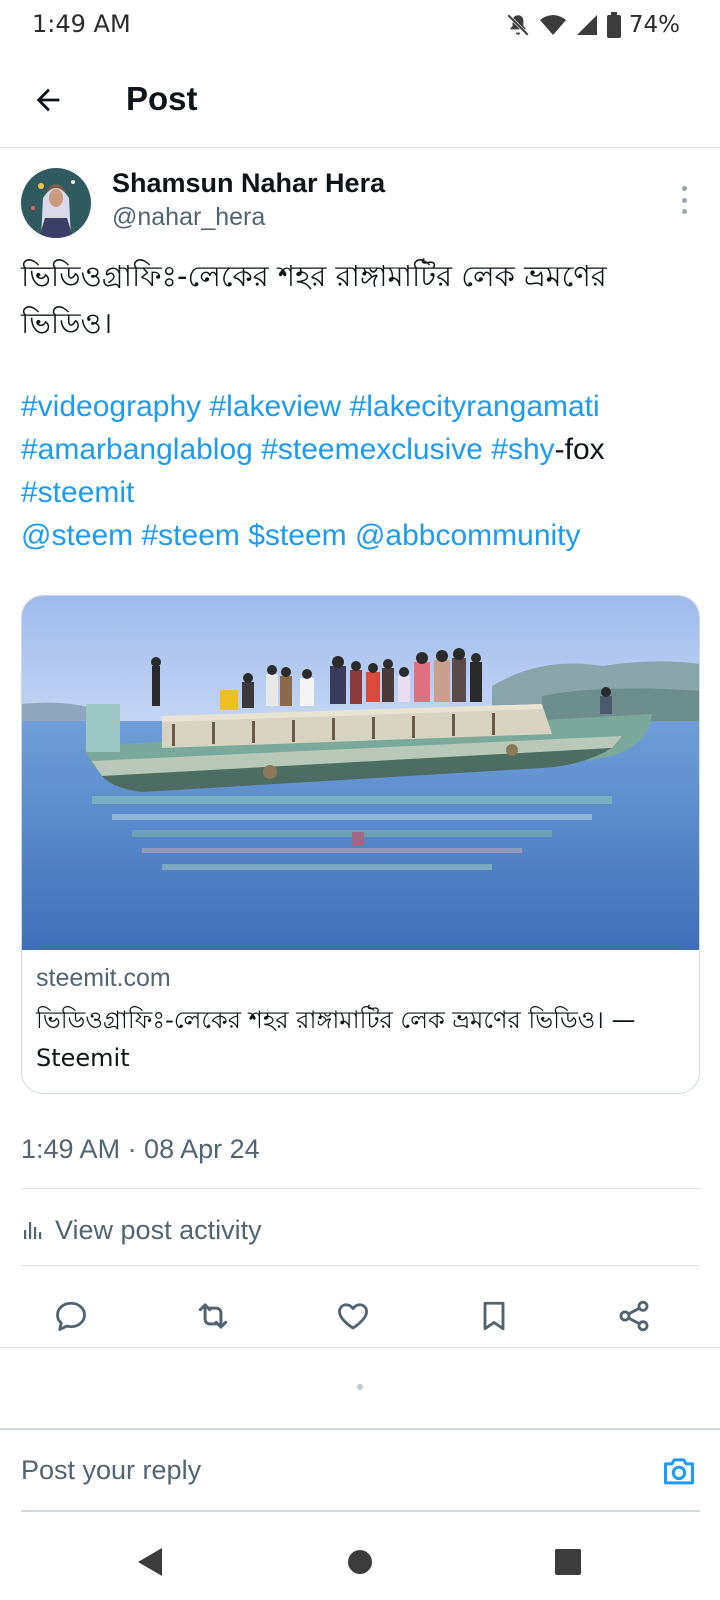  What do you see at coordinates (579, 449) in the screenshot?
I see `hashtag-suffix-text: -fox` at bounding box center [579, 449].